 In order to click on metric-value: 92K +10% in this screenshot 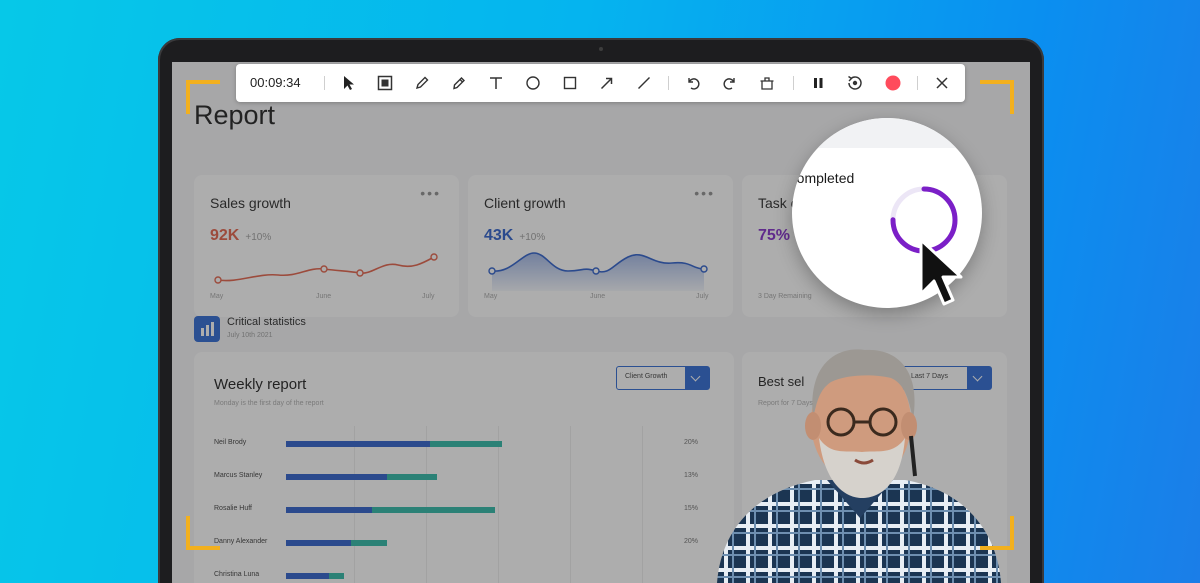, I will do `click(240, 236)`.